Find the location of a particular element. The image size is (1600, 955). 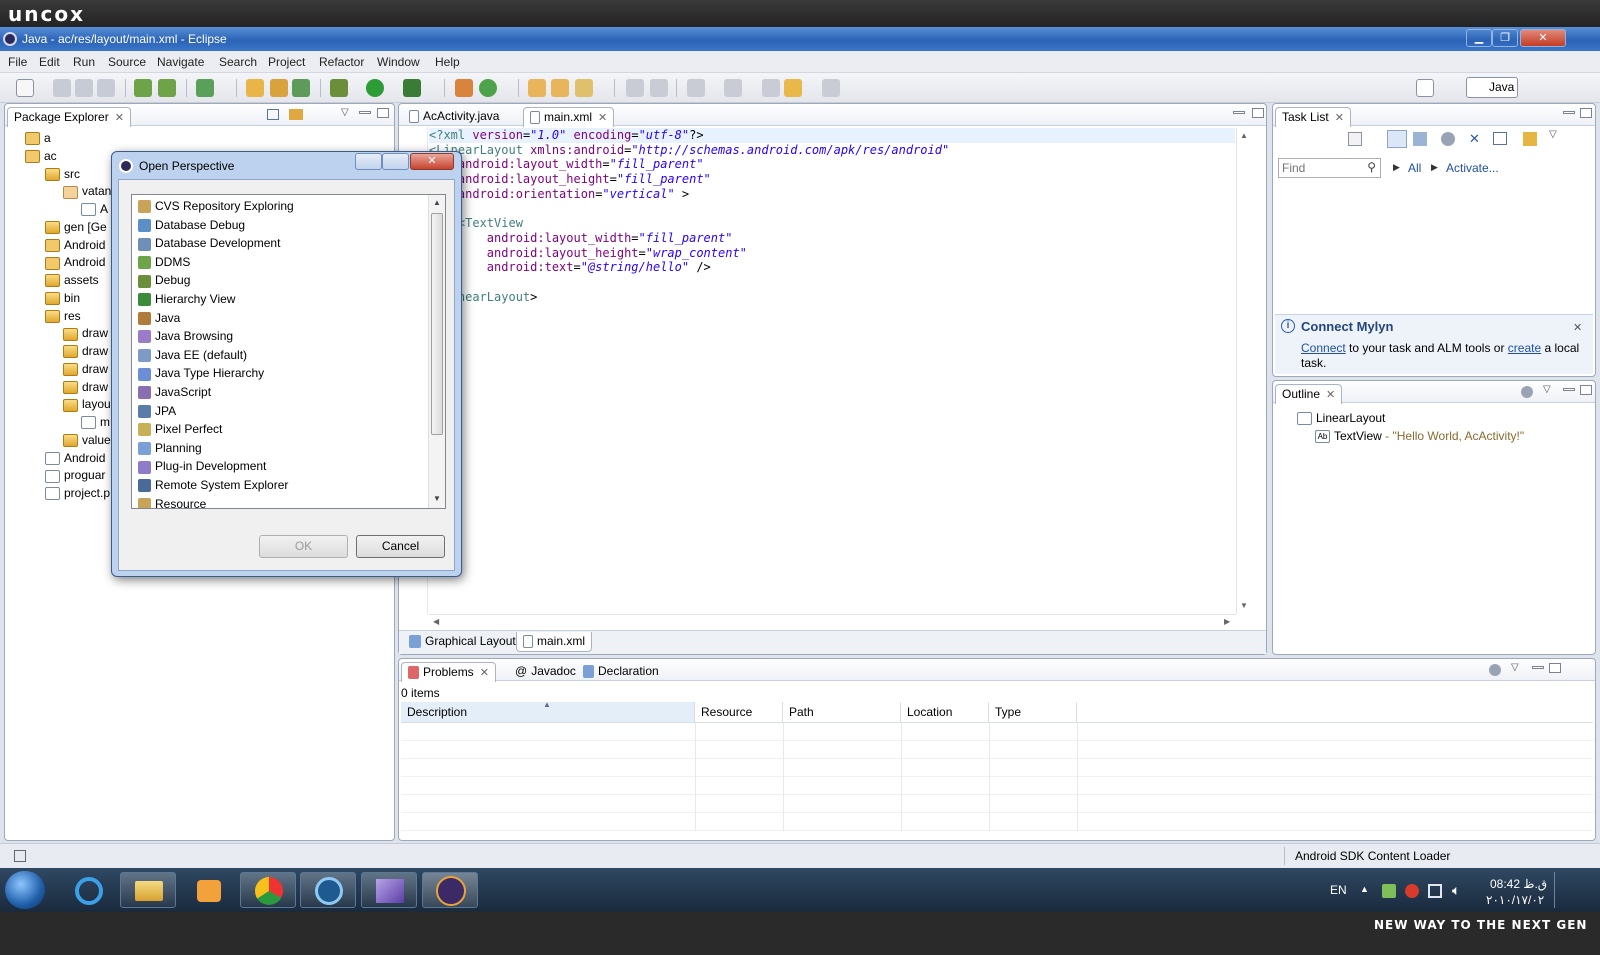

perspective-item: CVS Repository Exploring is located at coordinates (280, 206).